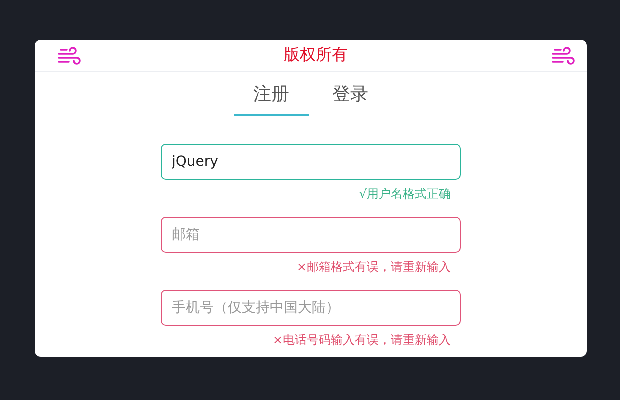 The height and width of the screenshot is (400, 620). I want to click on input-field: jQuery, so click(311, 162).